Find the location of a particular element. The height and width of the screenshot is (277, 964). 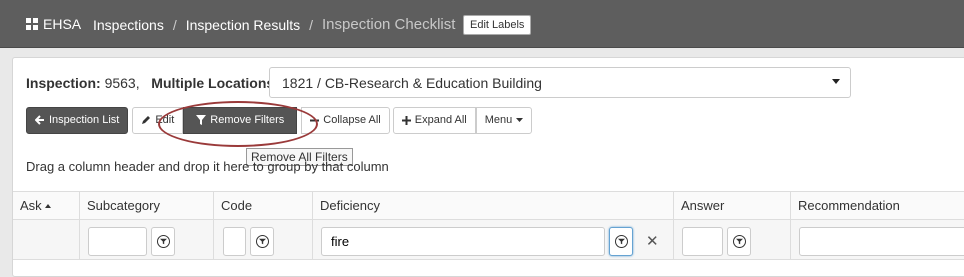

column-header-subcategory: Subcategory is located at coordinates (147, 205).